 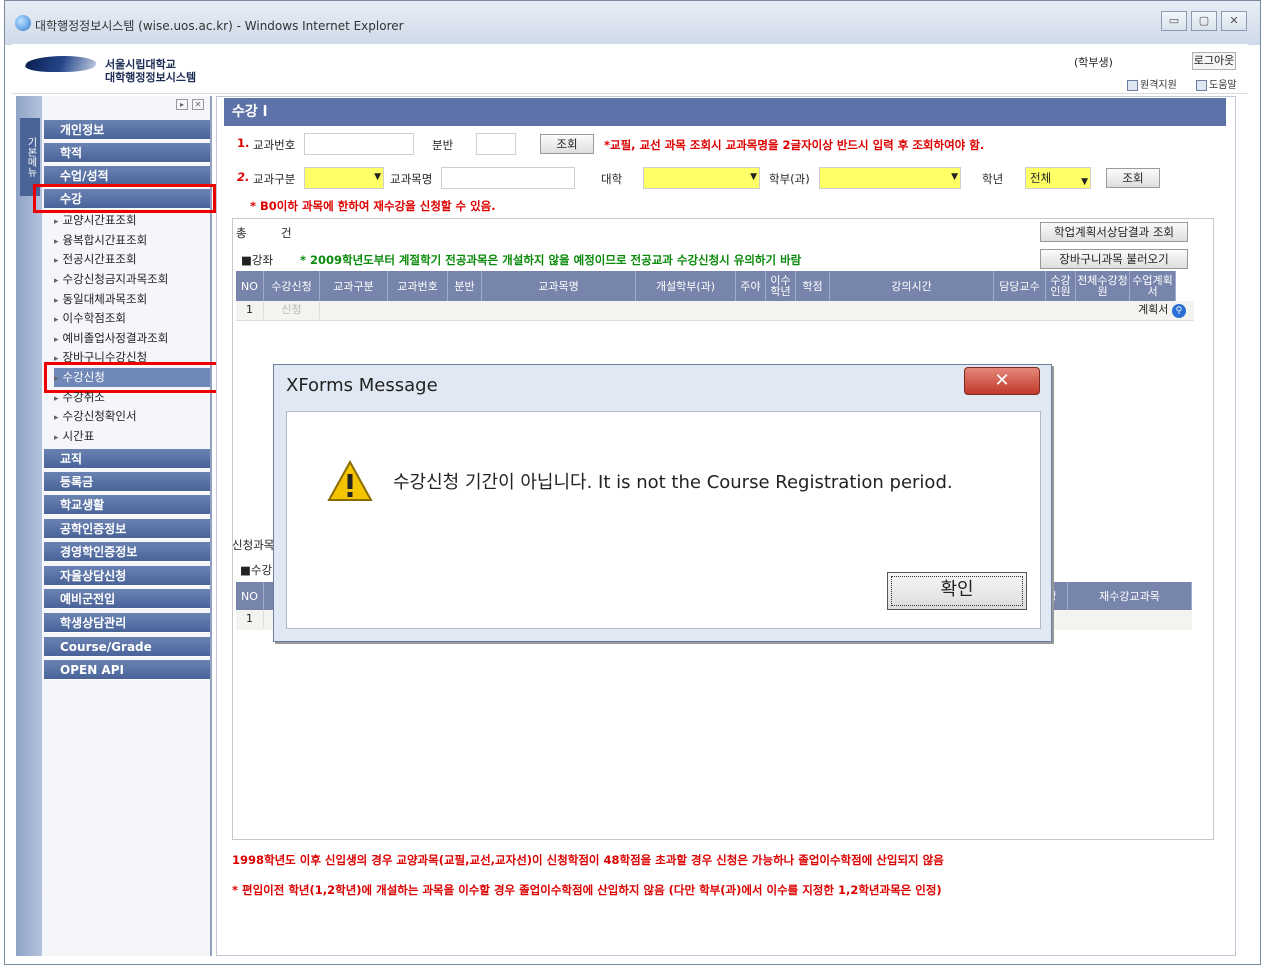 I want to click on th-capacity: 전체수강정원, so click(x=1103, y=286).